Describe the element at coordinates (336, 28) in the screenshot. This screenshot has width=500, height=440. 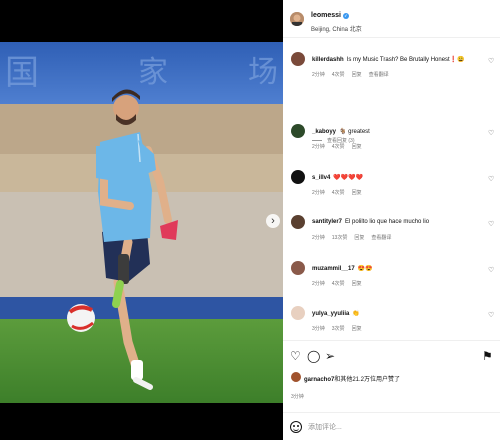
I see `post-location: Beijing, China 北京` at that location.